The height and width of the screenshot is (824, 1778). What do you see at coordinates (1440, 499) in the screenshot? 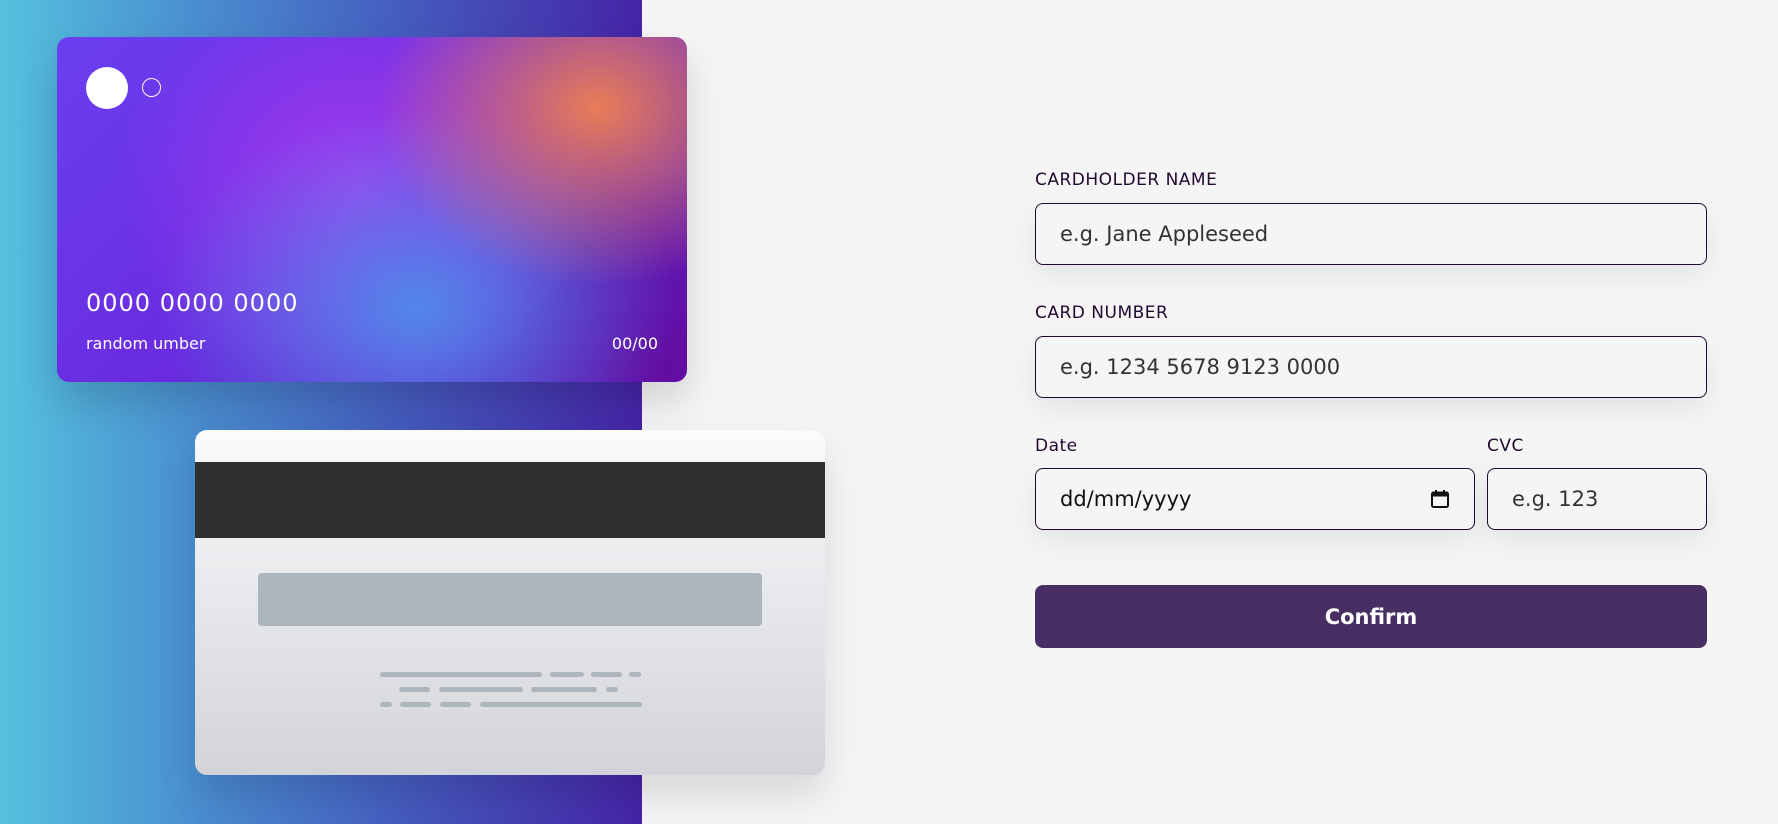
I see `calendar-icon` at bounding box center [1440, 499].